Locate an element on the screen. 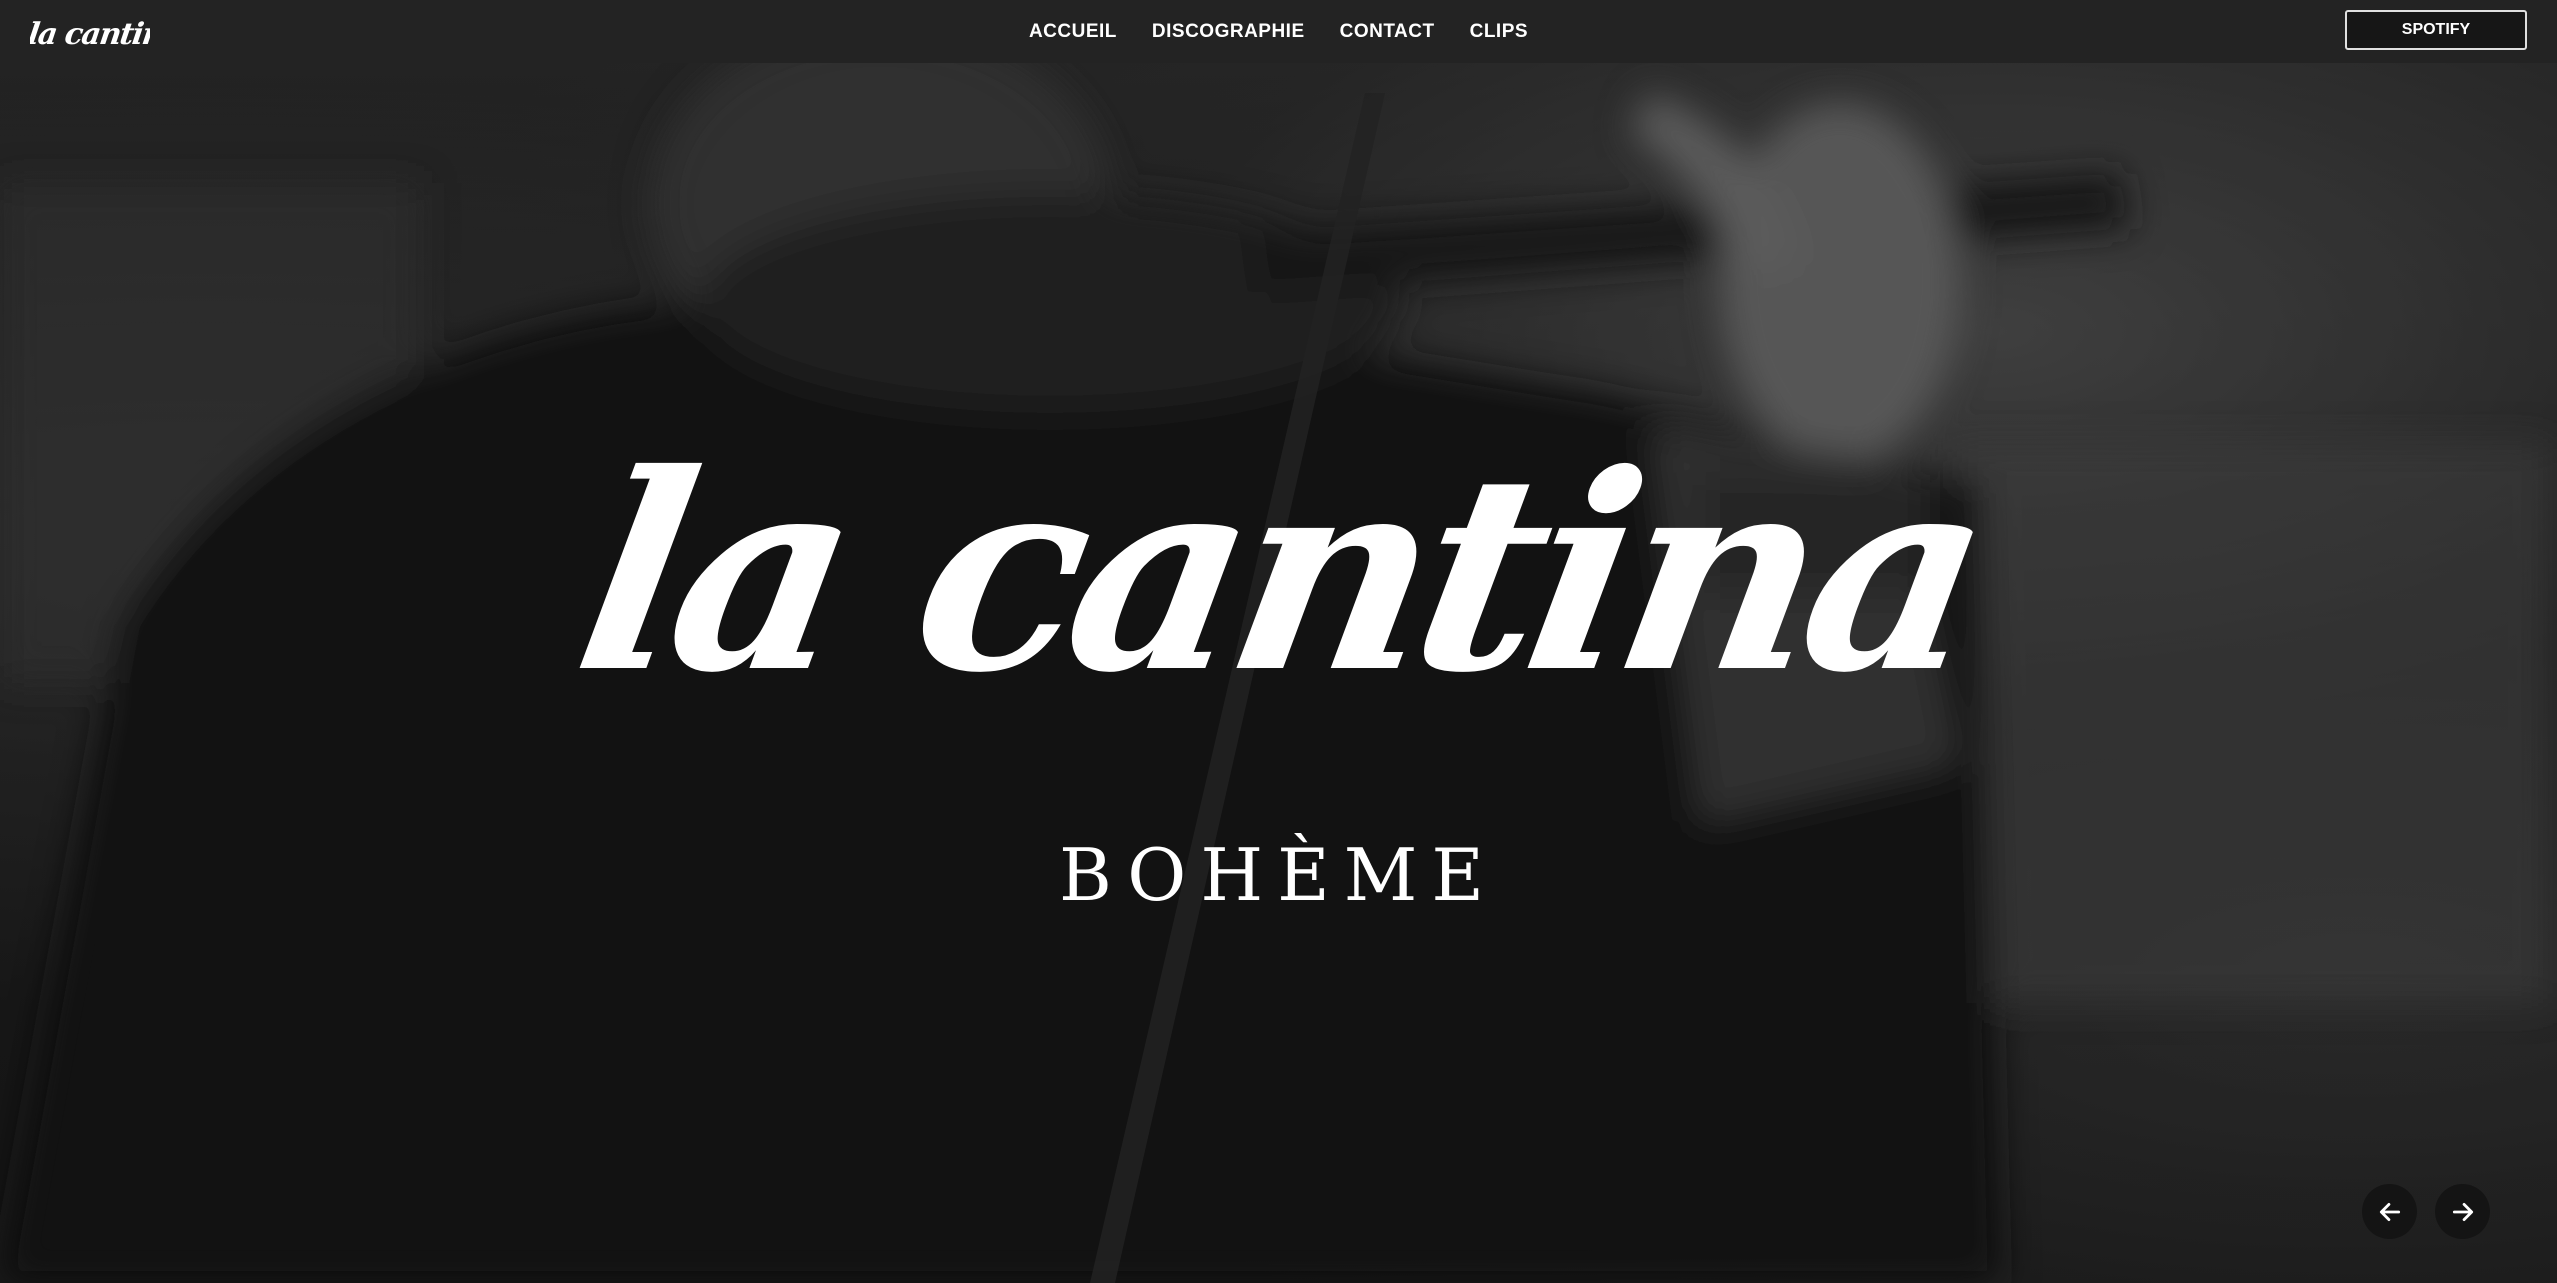 The image size is (2557, 1283). arrow-right-icon is located at coordinates (2462, 1211).